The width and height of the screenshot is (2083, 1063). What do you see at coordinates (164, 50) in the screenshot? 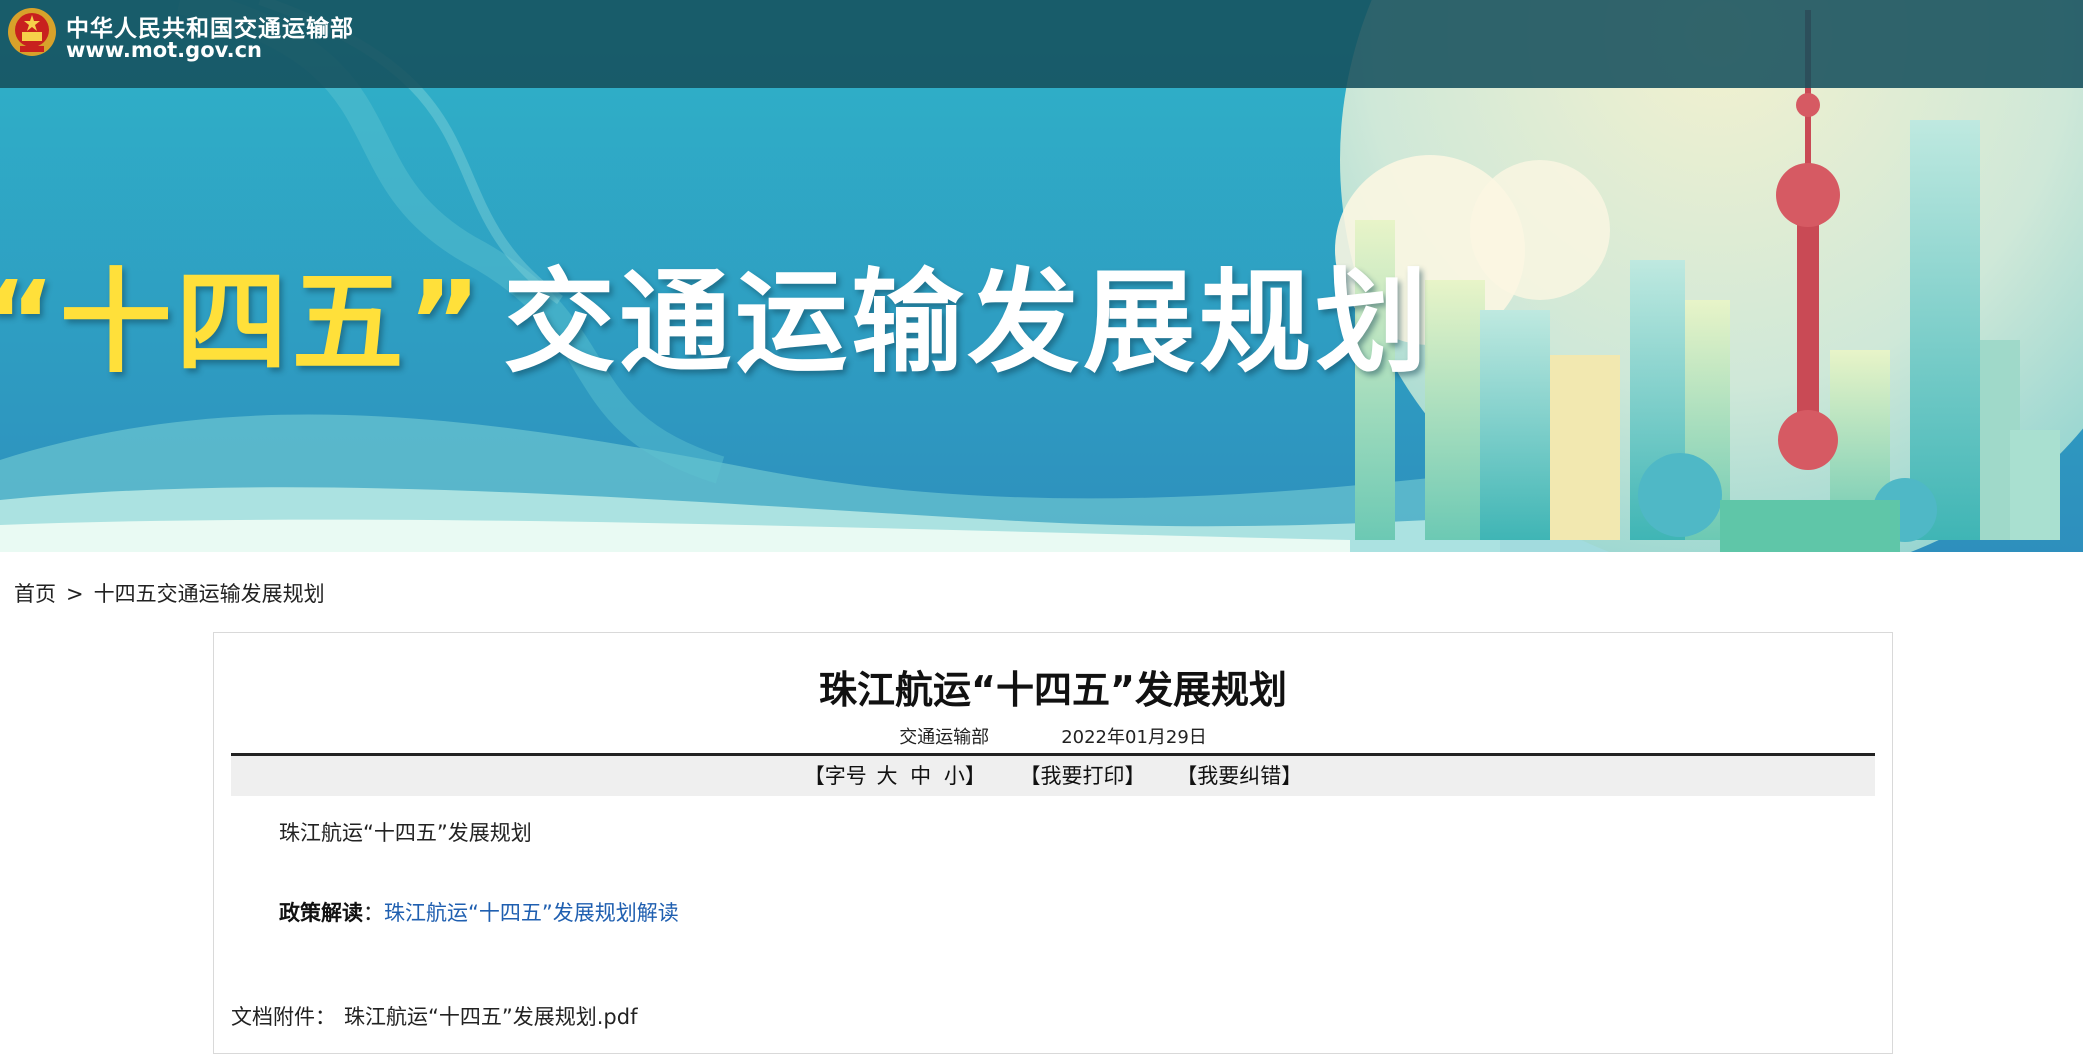
I see `site-url: www.mot.gov.cn` at bounding box center [164, 50].